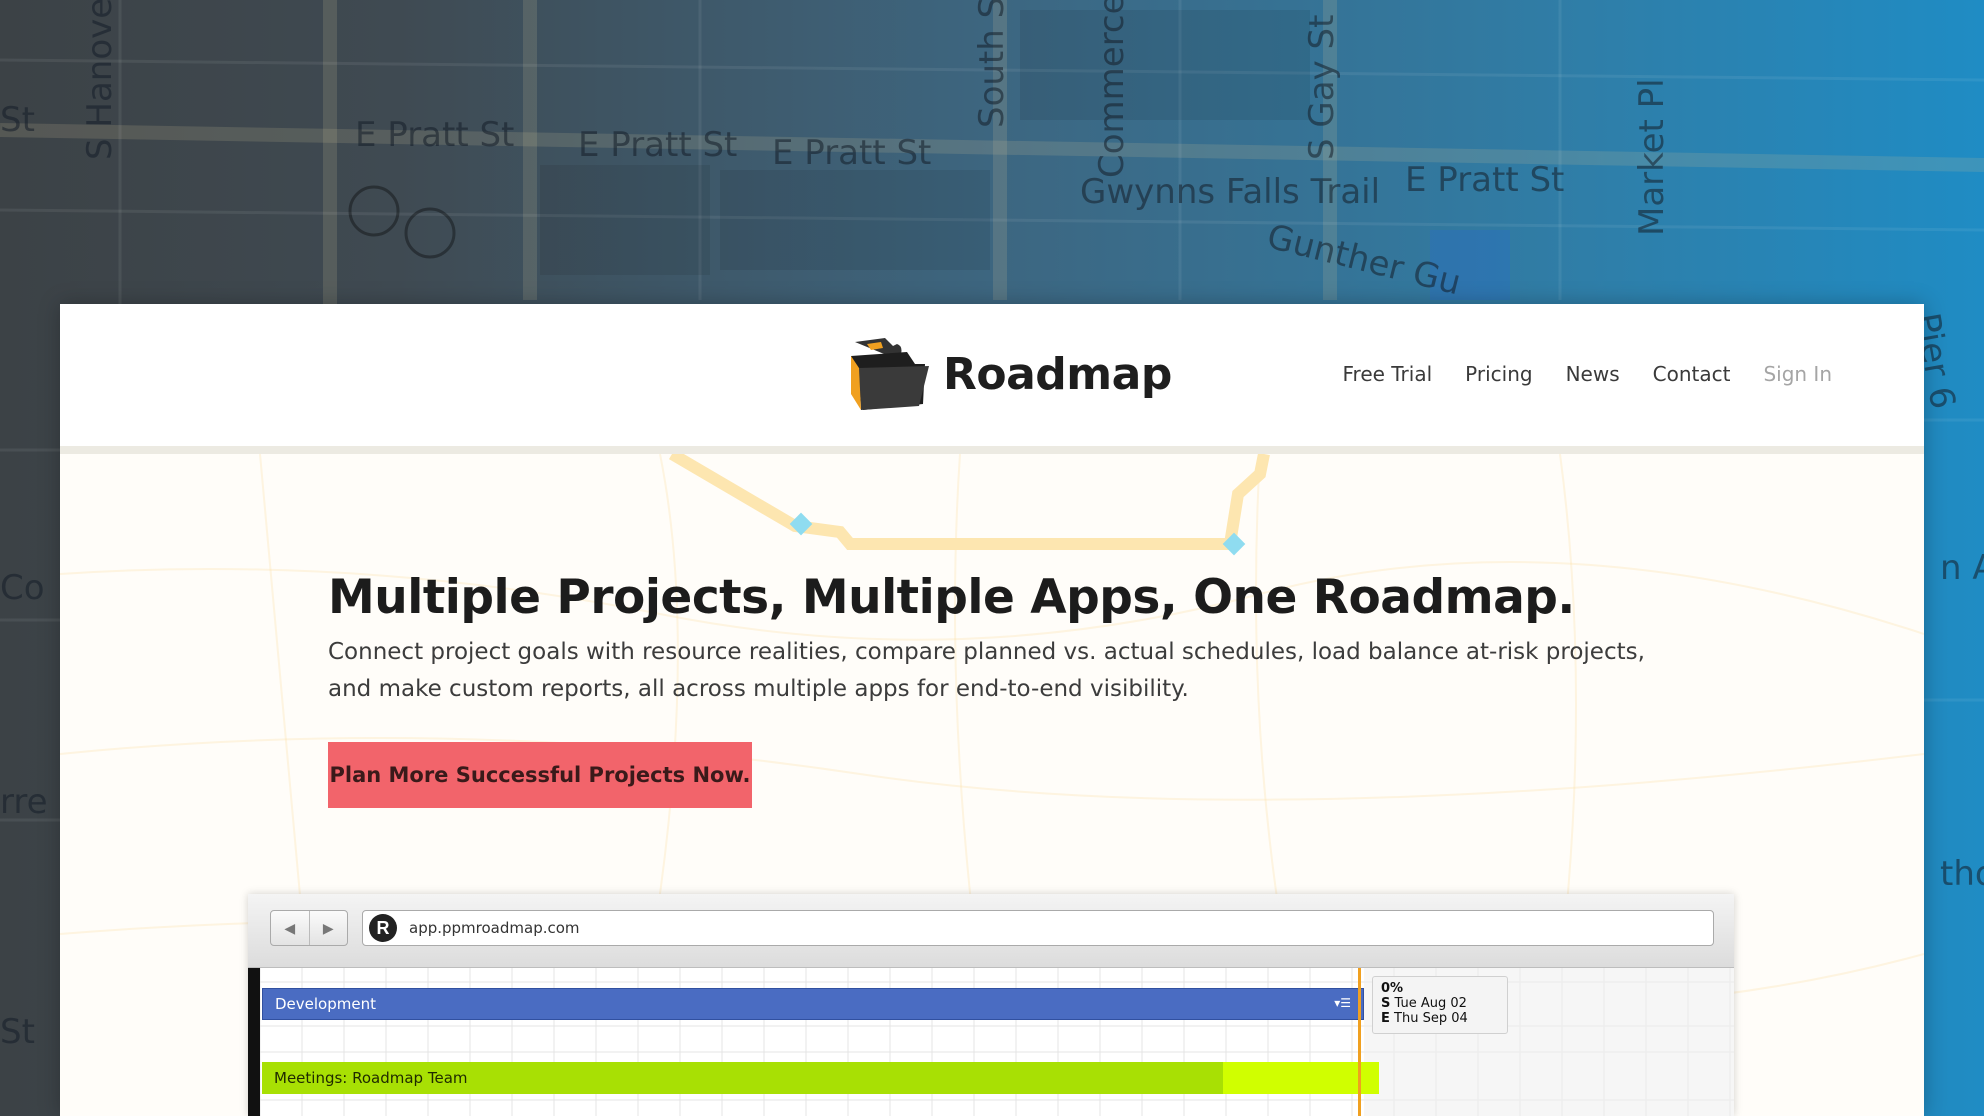 The width and height of the screenshot is (1984, 1116). I want to click on tooltip-start-key: S, so click(1386, 1003).